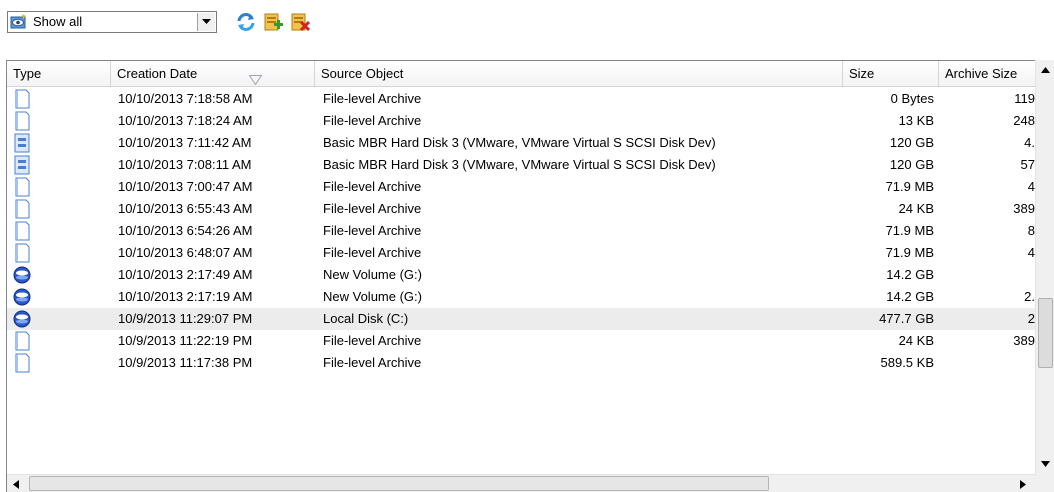  Describe the element at coordinates (22, 165) in the screenshot. I see `disk-archive-icon` at that location.